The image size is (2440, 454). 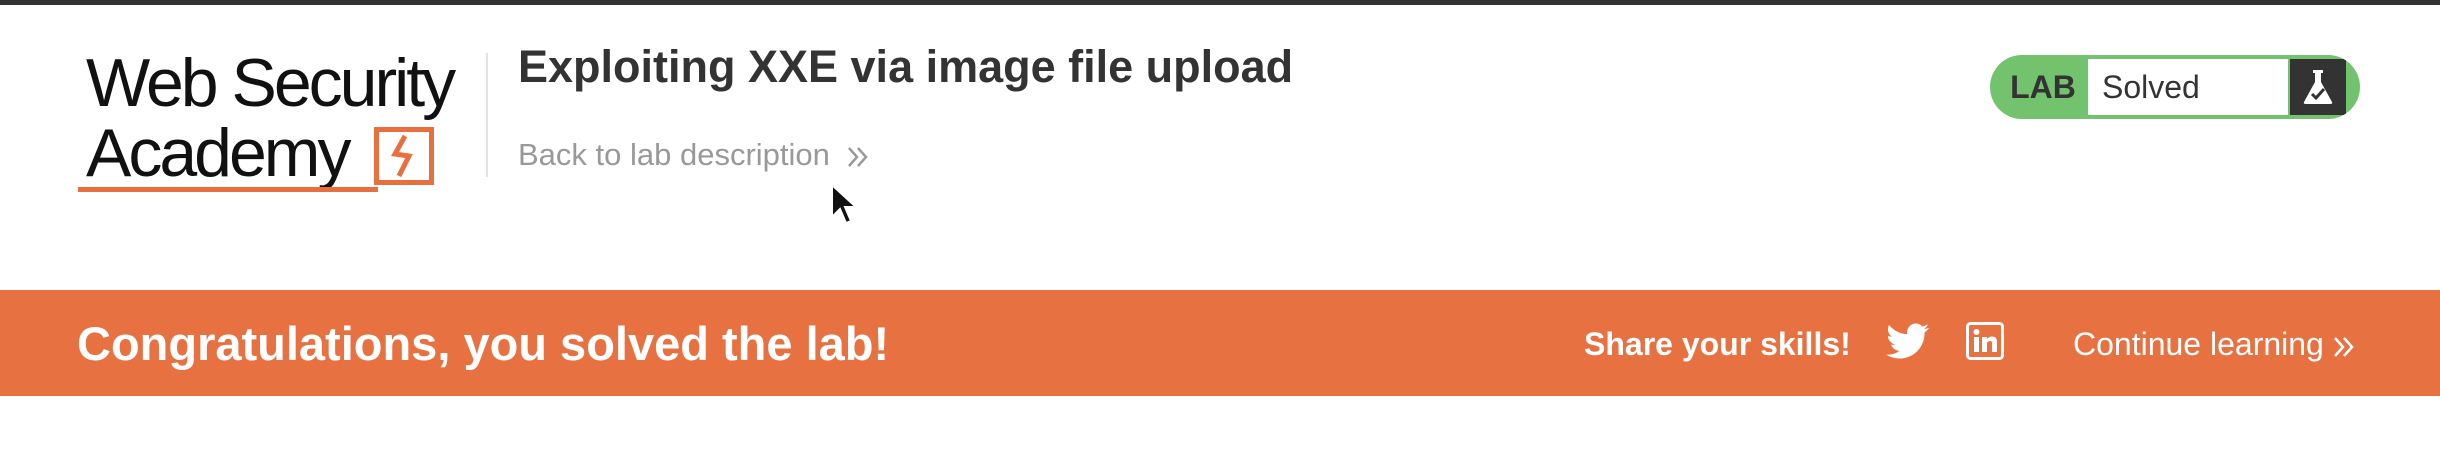 What do you see at coordinates (271, 83) in the screenshot?
I see `logo-line-1: Web Security` at bounding box center [271, 83].